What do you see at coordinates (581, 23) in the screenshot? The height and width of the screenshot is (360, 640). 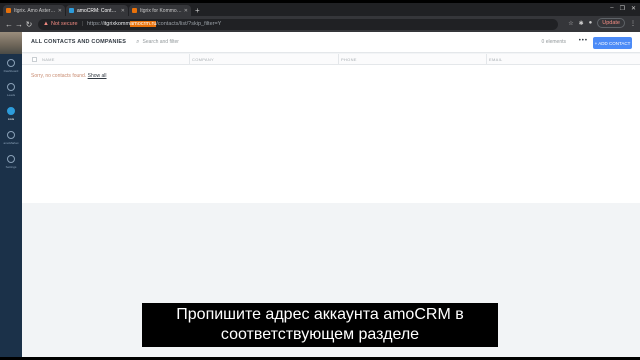 I see `extensions-icon: ✱` at bounding box center [581, 23].